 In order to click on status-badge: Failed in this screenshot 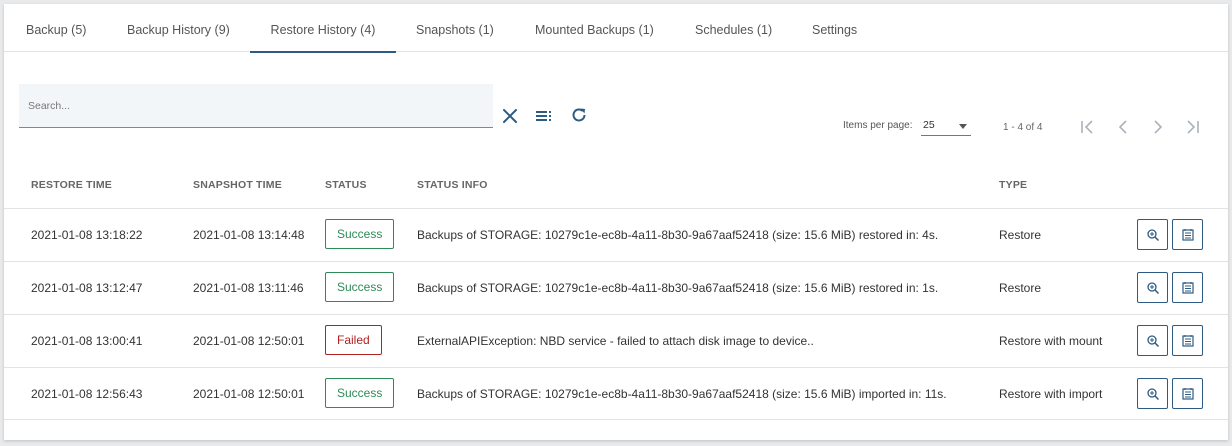, I will do `click(353, 340)`.